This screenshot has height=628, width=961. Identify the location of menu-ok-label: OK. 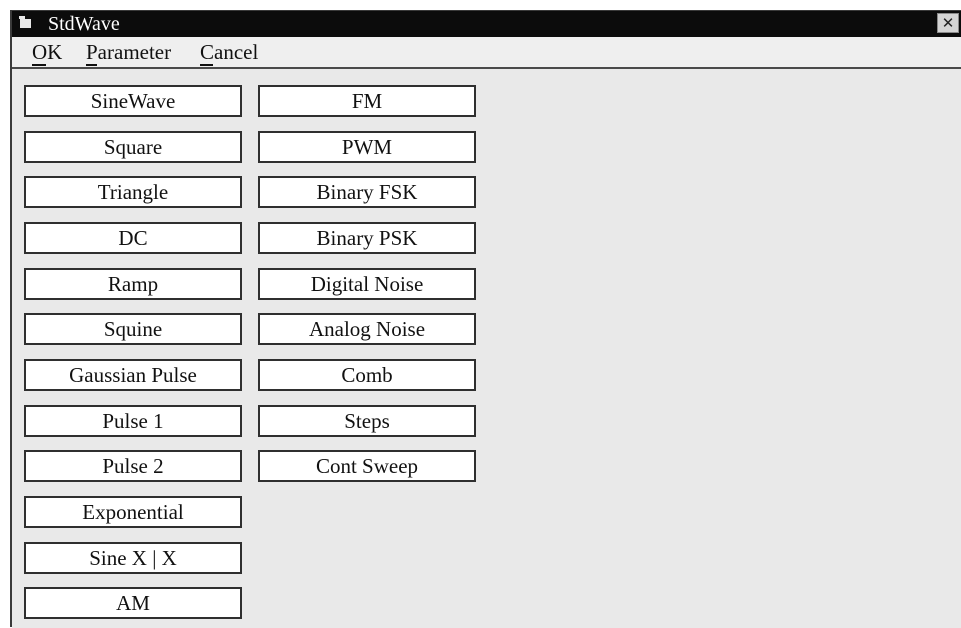
(47, 52).